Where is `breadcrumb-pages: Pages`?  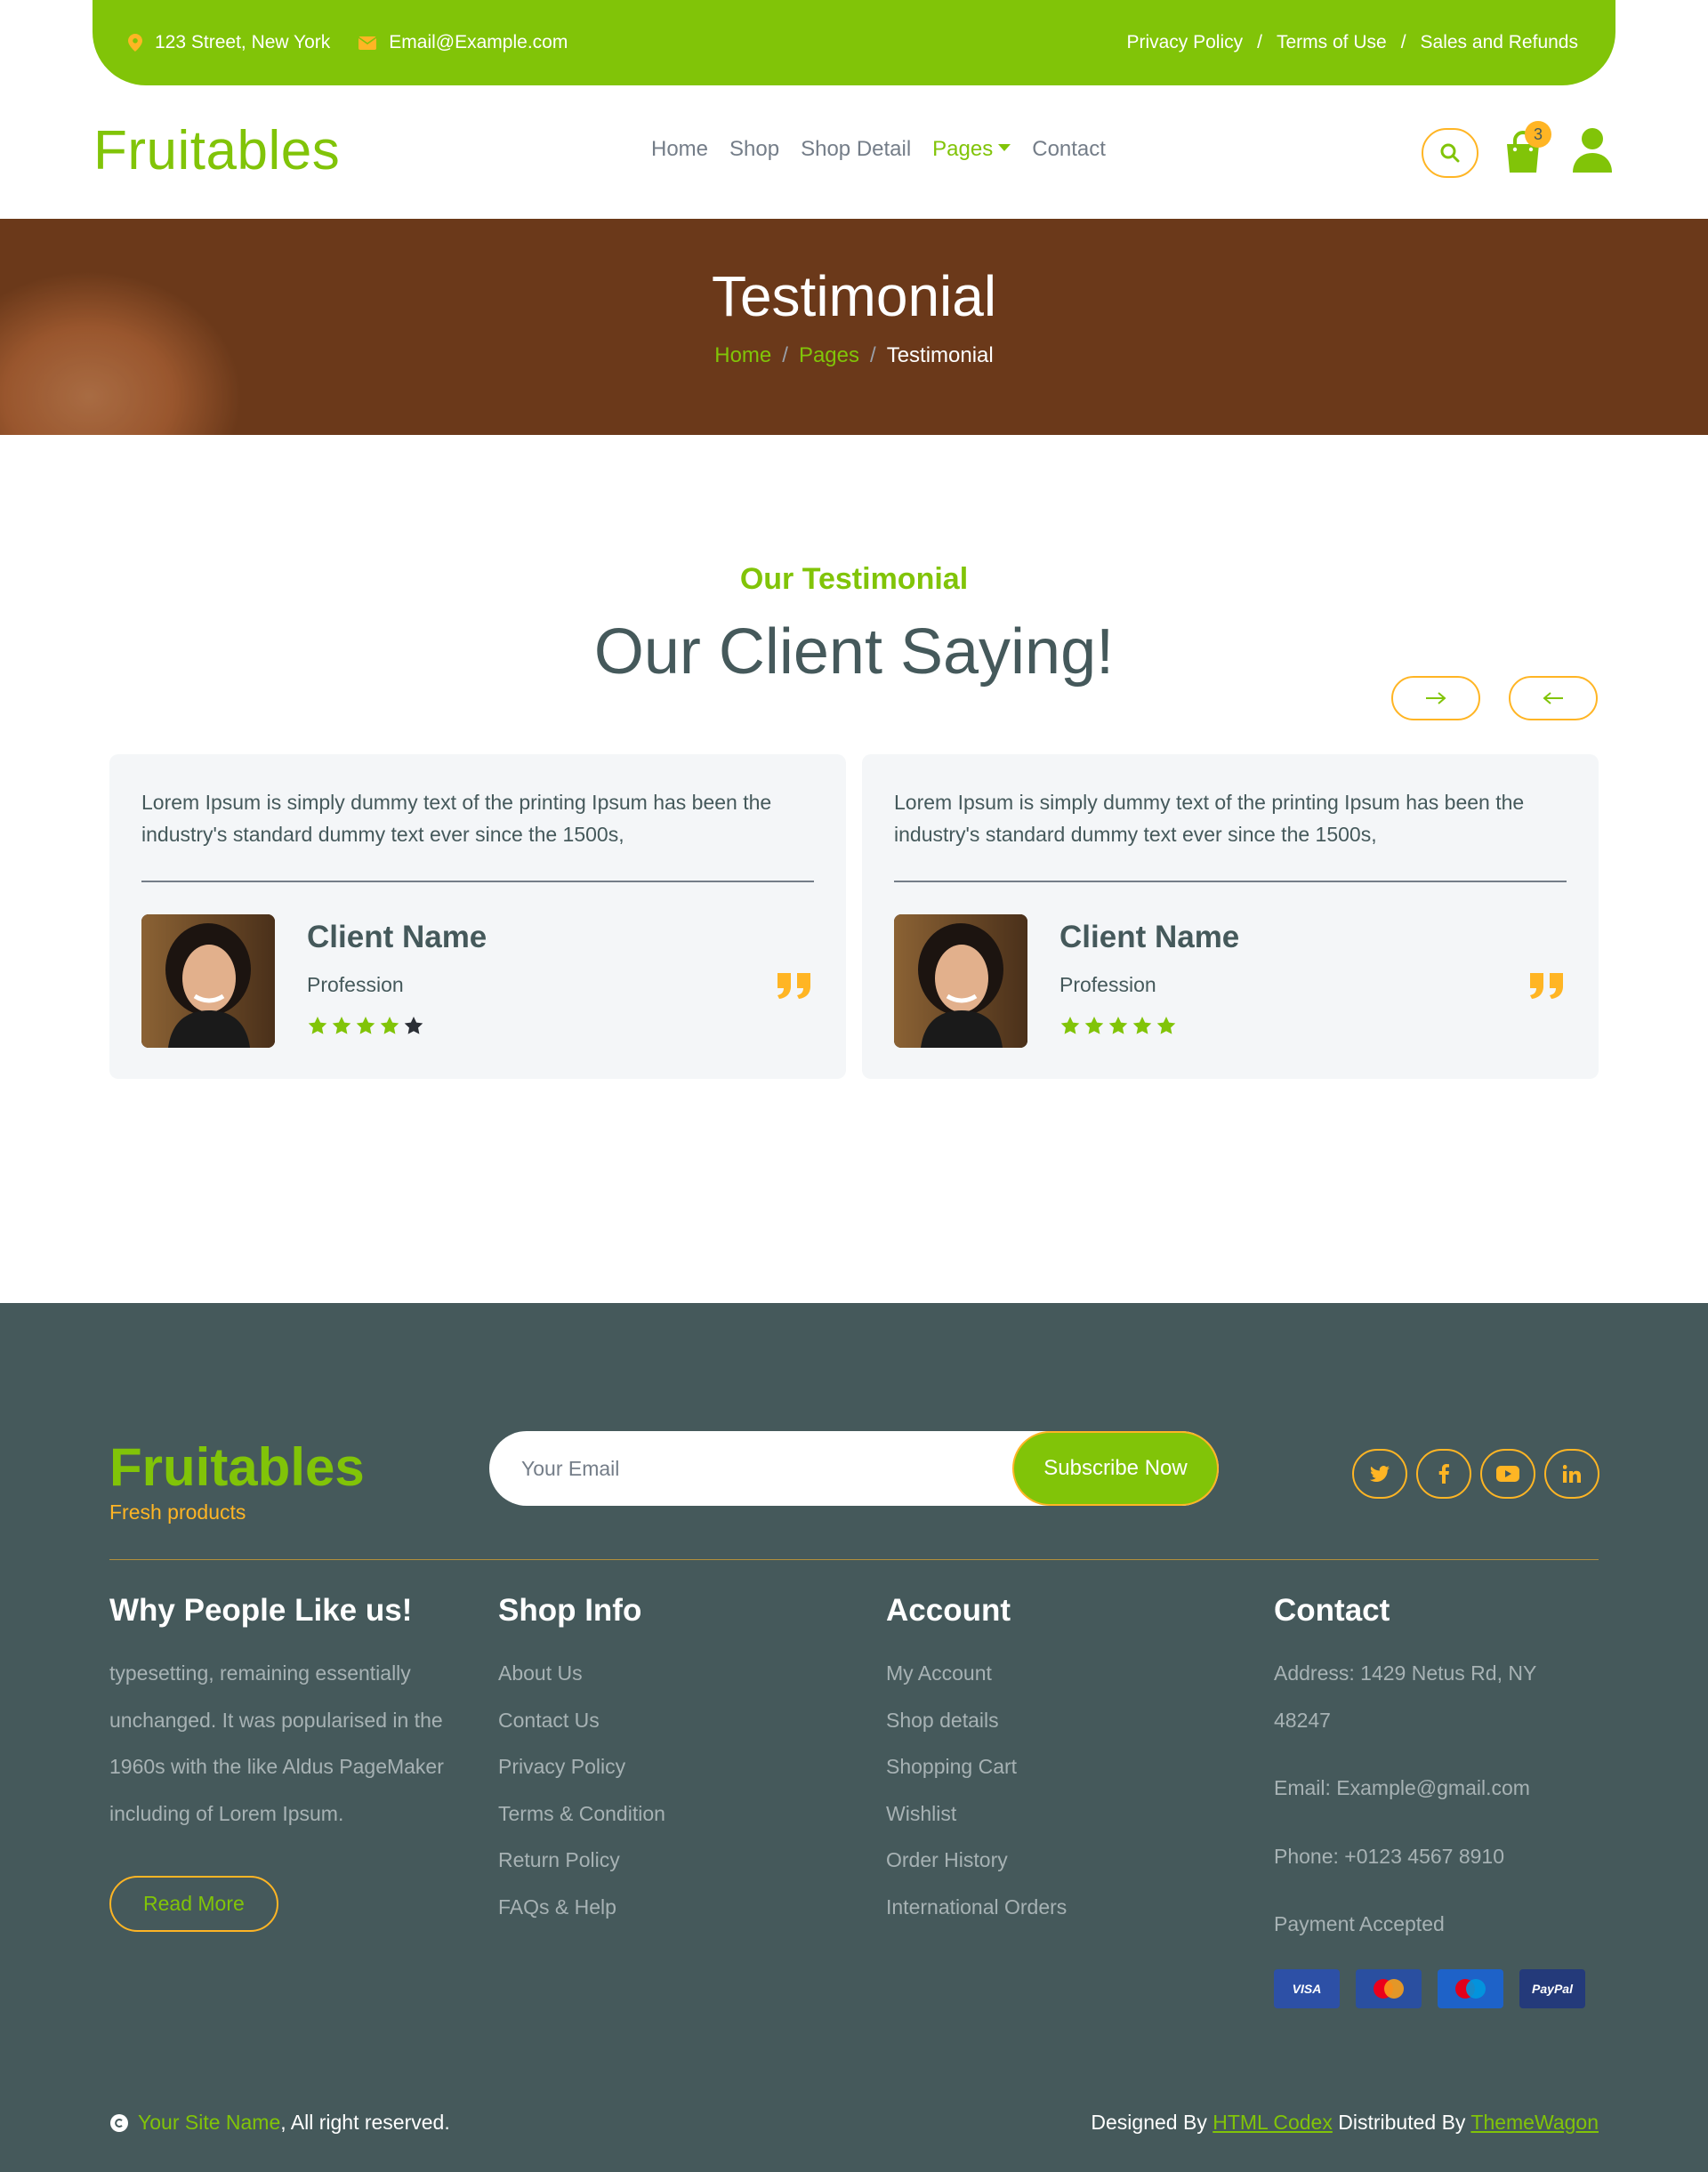
breadcrumb-pages: Pages is located at coordinates (829, 355).